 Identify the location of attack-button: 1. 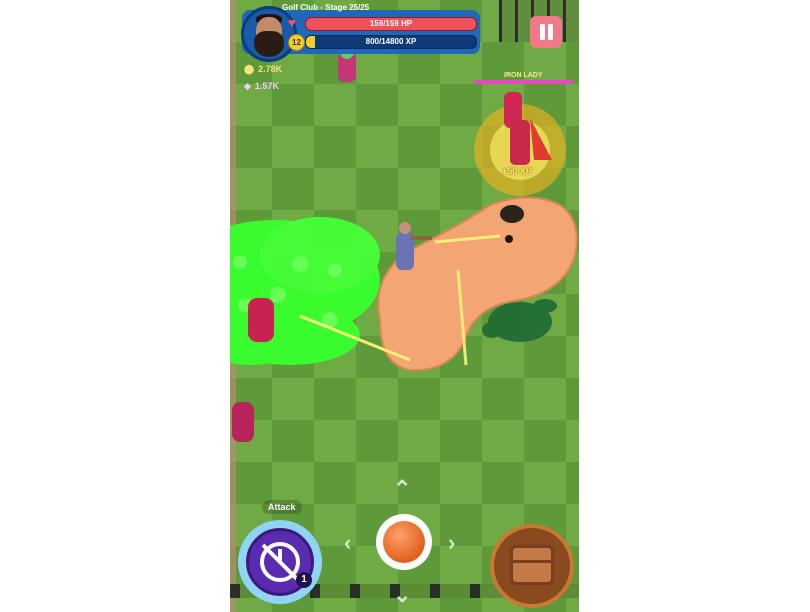
(280, 562).